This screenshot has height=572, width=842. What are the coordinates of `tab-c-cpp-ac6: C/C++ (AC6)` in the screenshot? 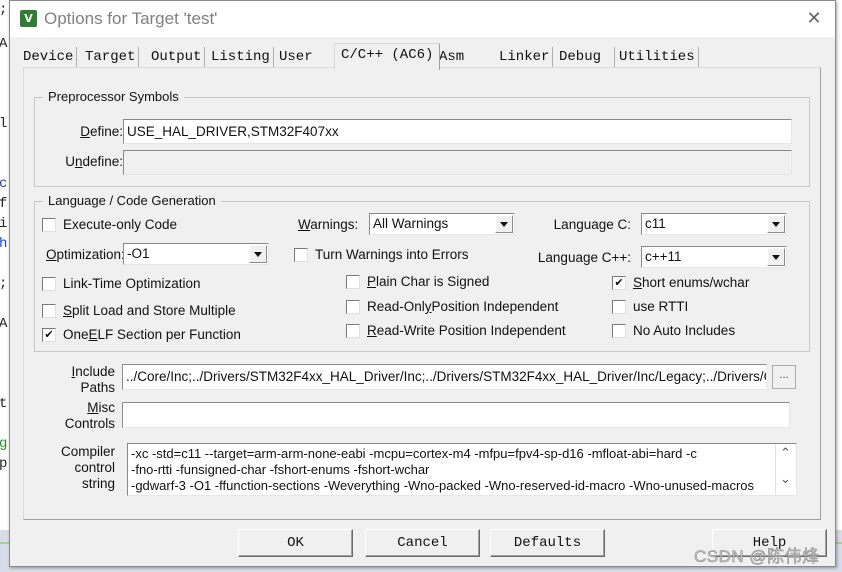 It's located at (387, 56).